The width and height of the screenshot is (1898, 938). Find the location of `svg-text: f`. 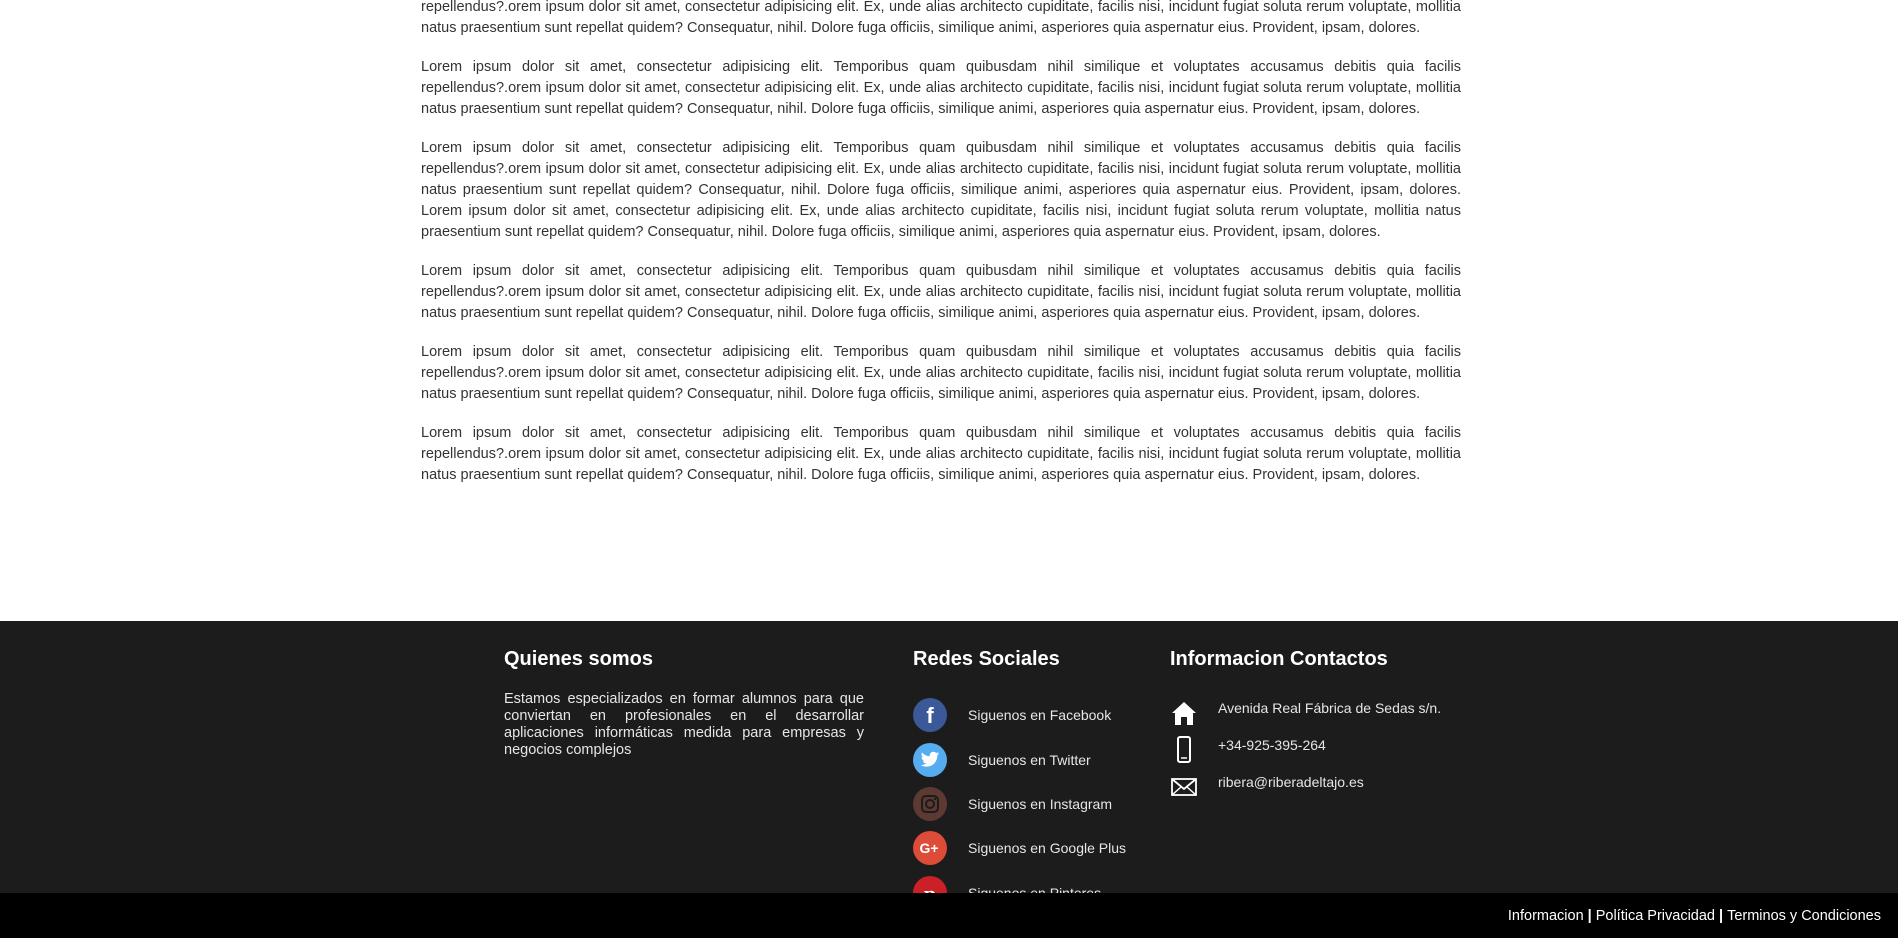

svg-text: f is located at coordinates (930, 715).